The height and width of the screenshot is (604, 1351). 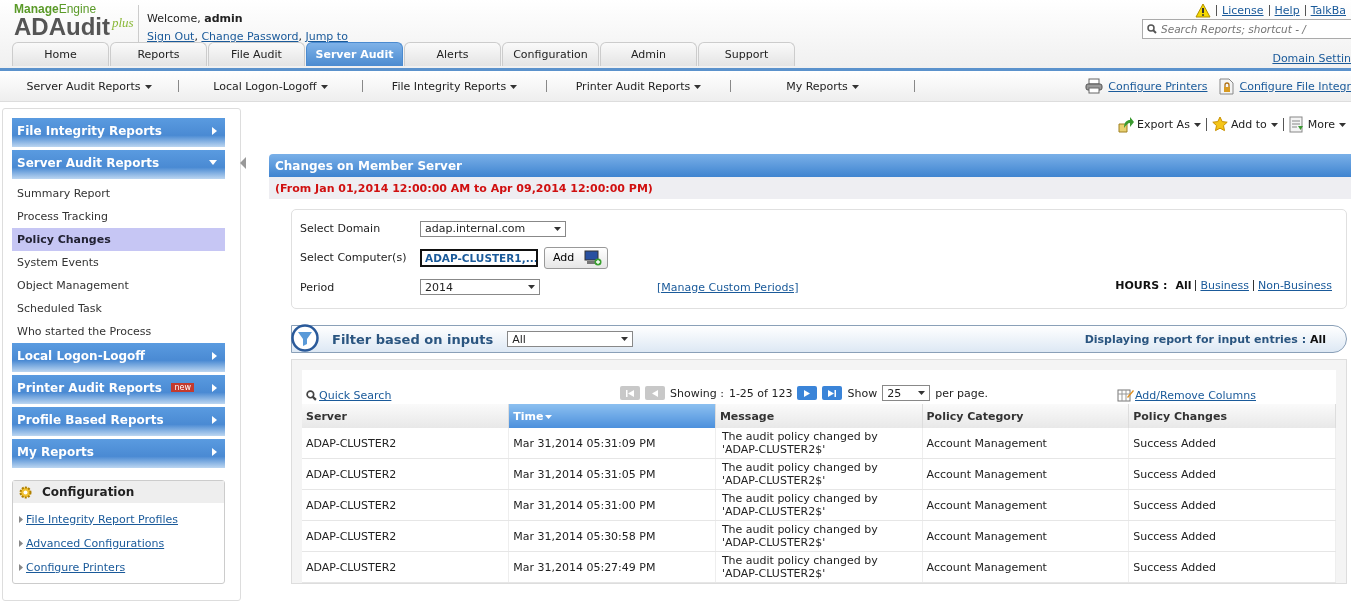 What do you see at coordinates (1286, 10) in the screenshot?
I see `top-link: Help` at bounding box center [1286, 10].